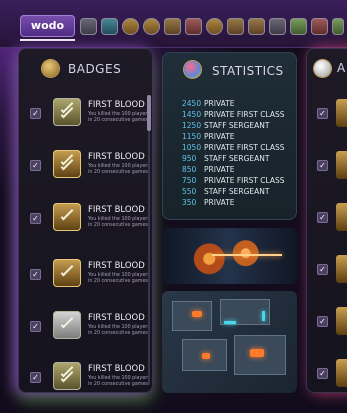 Image resolution: width=347 pixels, height=413 pixels. Describe the element at coordinates (229, 256) in the screenshot. I see `space-battle-thumbnail` at that location.